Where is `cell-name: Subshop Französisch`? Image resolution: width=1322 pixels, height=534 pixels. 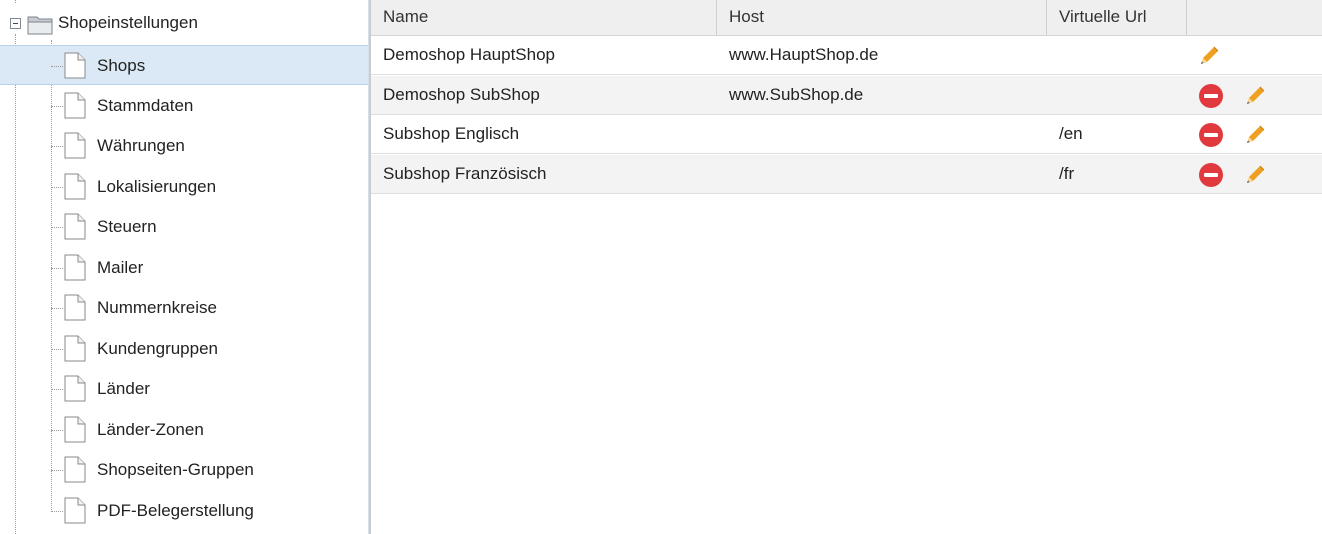
cell-name: Subshop Französisch is located at coordinates (465, 173).